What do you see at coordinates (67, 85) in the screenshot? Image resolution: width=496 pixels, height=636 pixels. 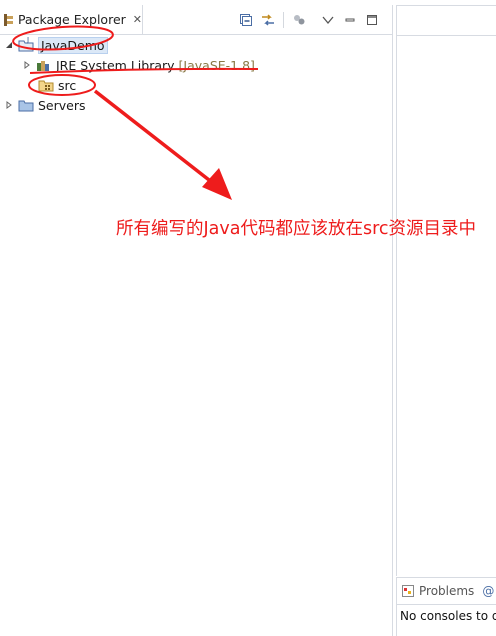 I see `tree-item-label: src` at bounding box center [67, 85].